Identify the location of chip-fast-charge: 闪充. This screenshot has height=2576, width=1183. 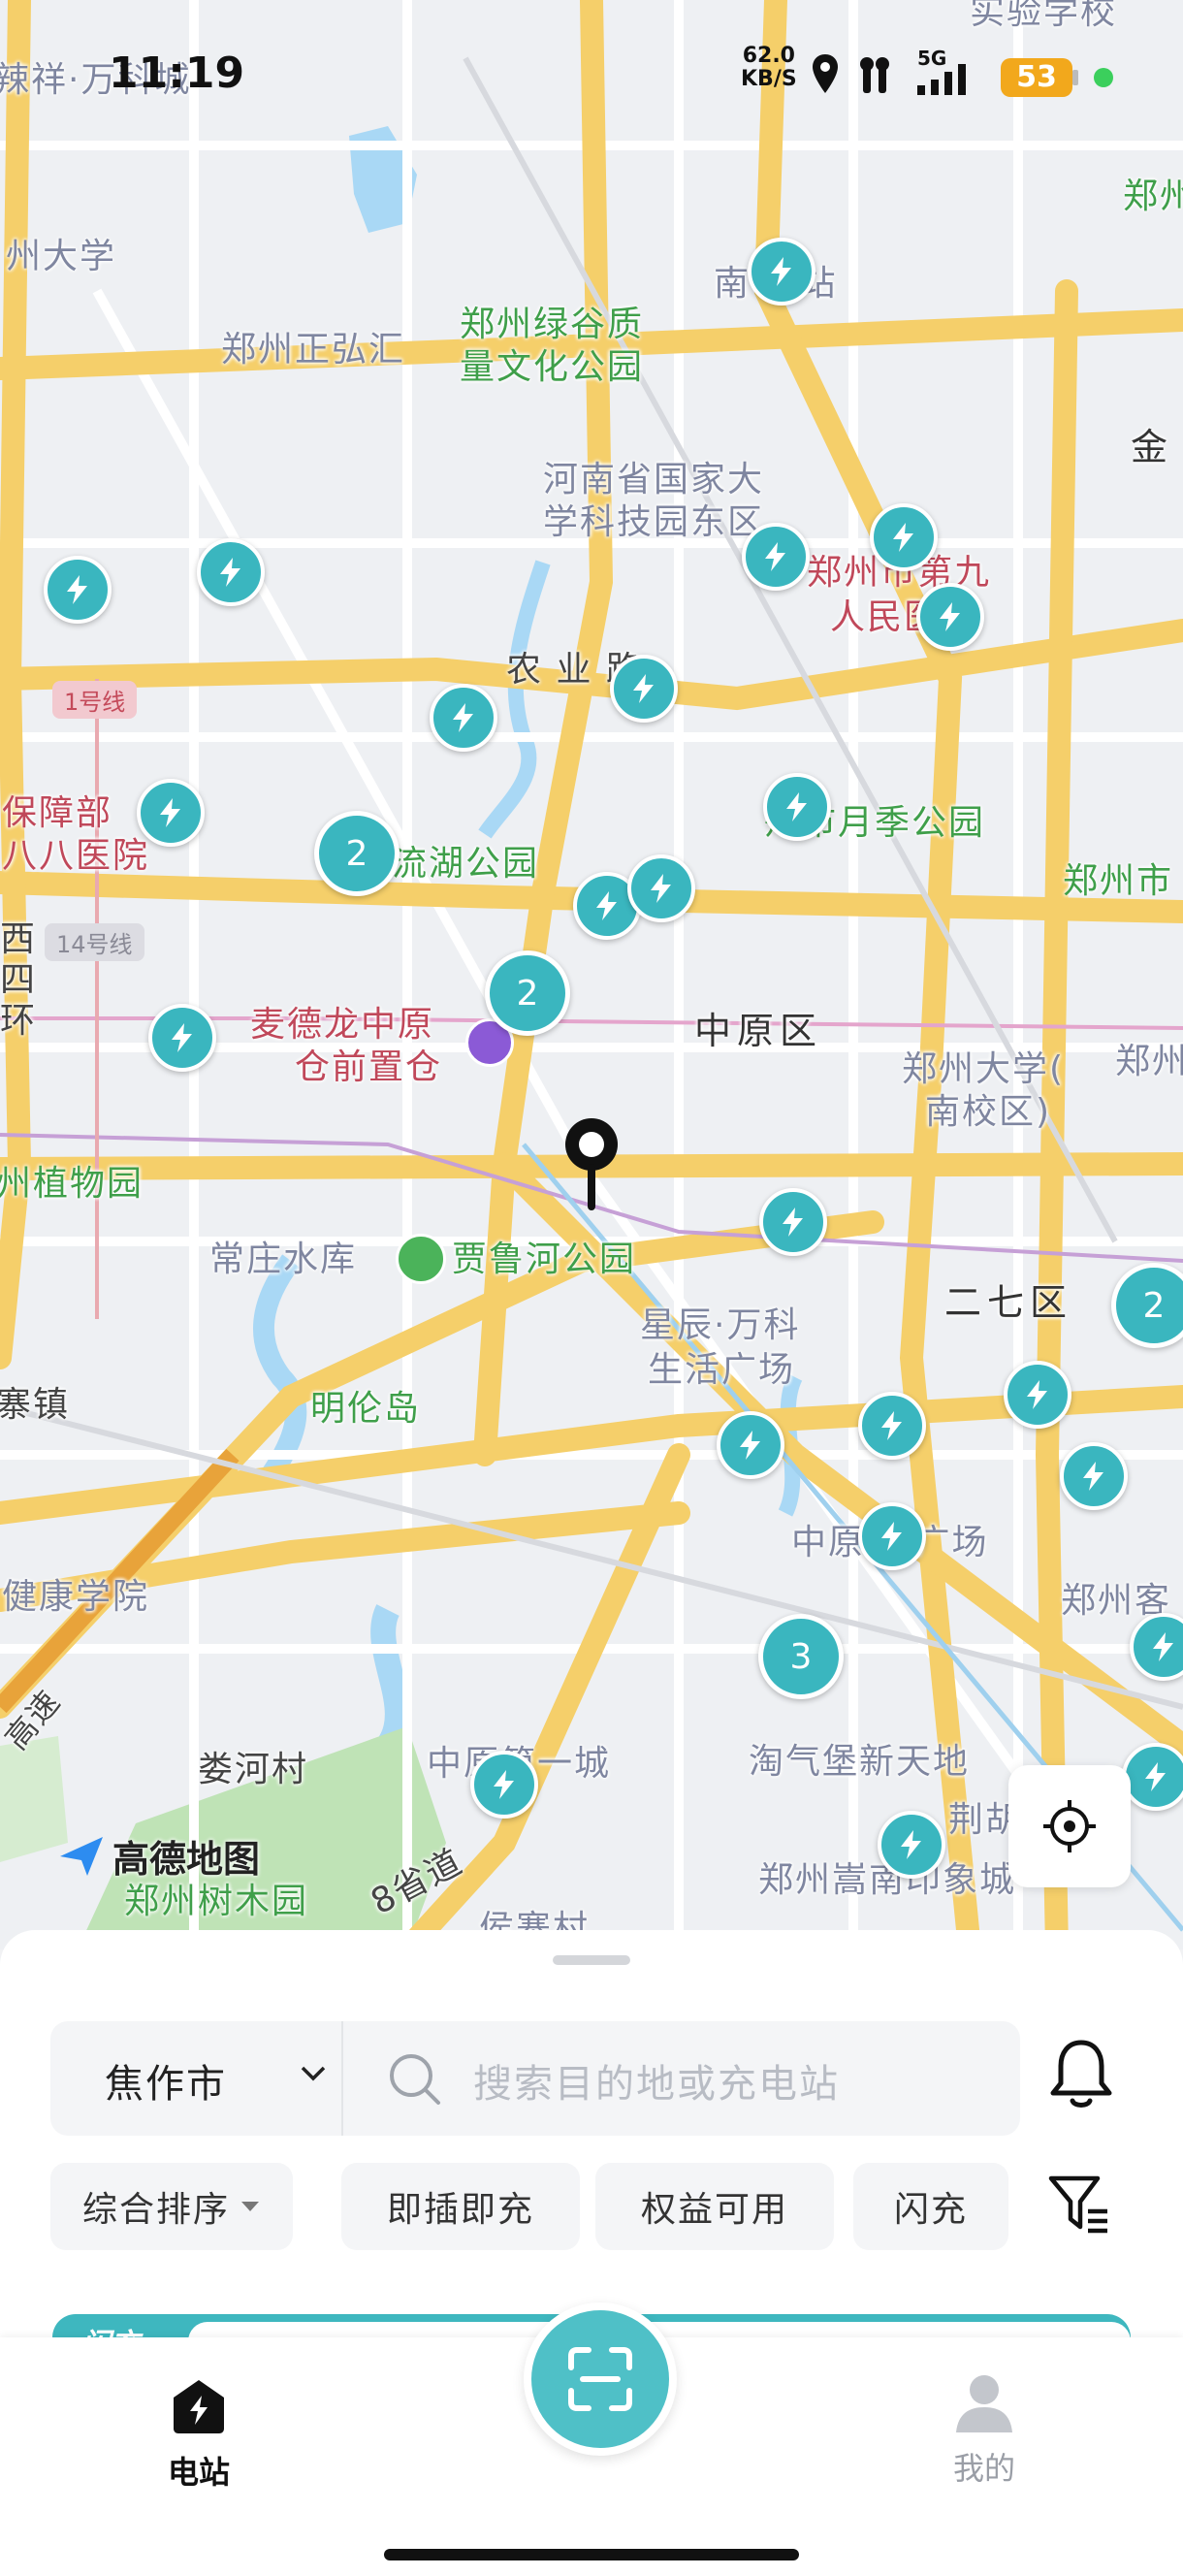
(930, 2206).